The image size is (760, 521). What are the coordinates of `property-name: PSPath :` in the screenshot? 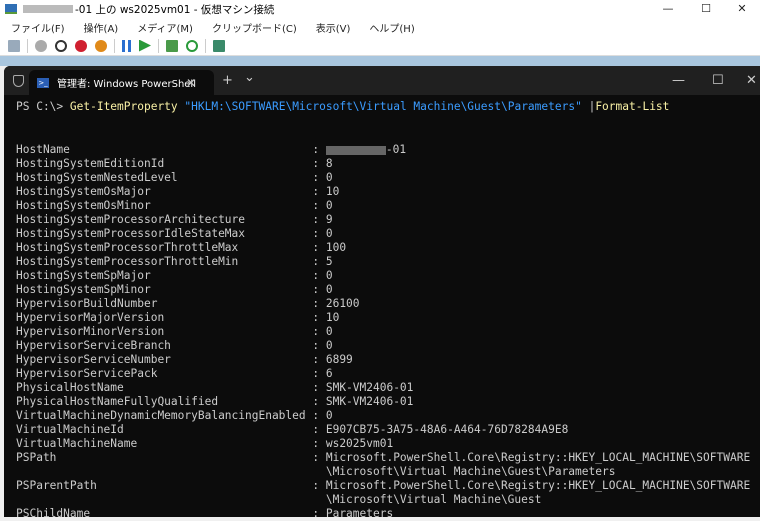 It's located at (171, 457).